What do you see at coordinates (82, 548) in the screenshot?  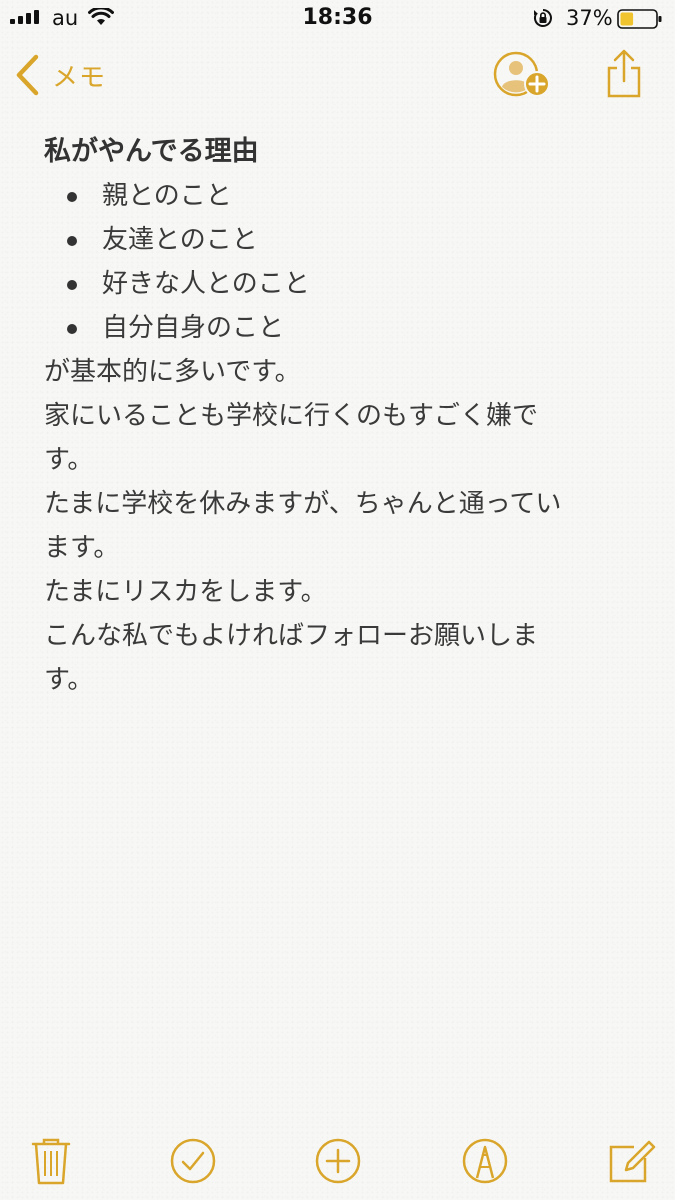 I see `note-line: ます。` at bounding box center [82, 548].